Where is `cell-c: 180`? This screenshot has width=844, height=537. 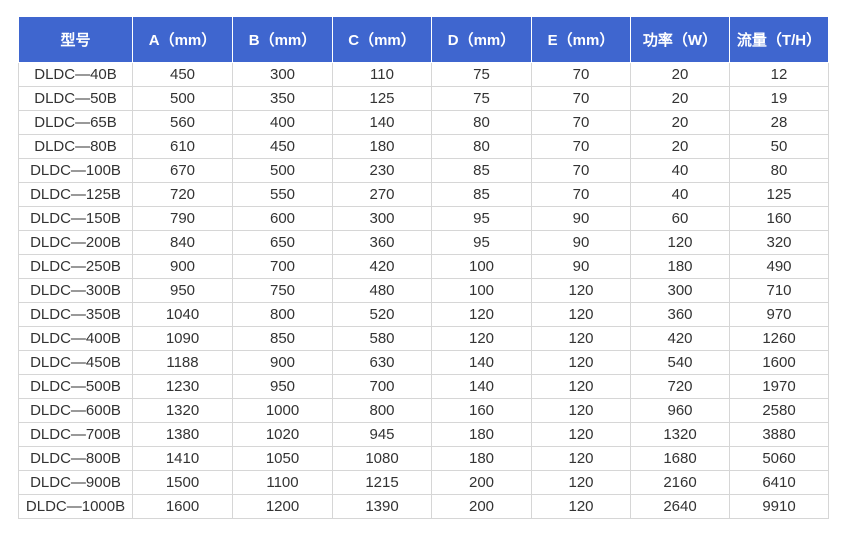 cell-c: 180 is located at coordinates (382, 146).